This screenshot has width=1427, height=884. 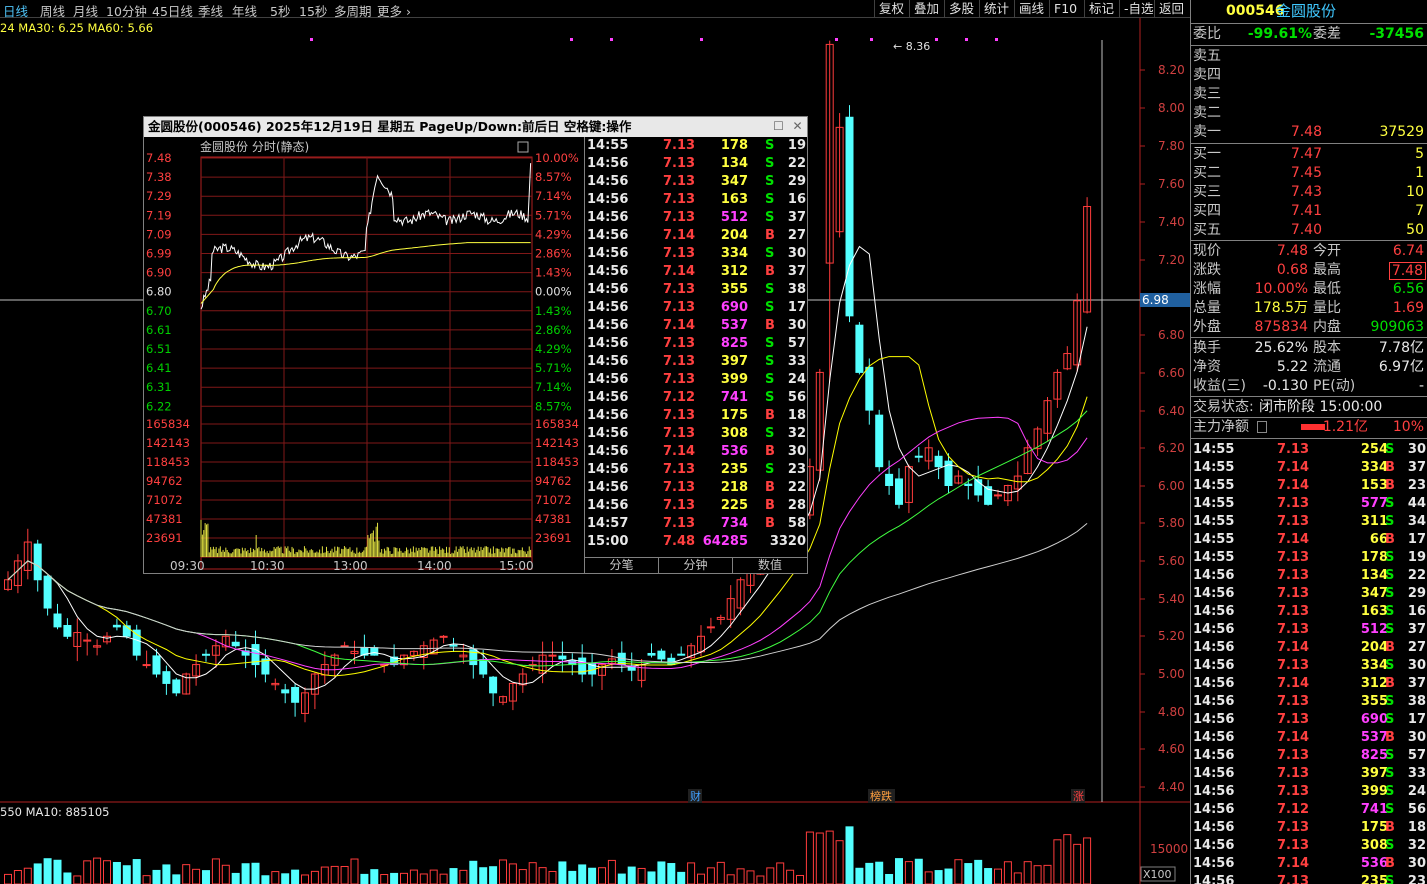 What do you see at coordinates (1309, 348) in the screenshot?
I see `quote-stat2-row: 换手 25.62% 股本 7.78亿` at bounding box center [1309, 348].